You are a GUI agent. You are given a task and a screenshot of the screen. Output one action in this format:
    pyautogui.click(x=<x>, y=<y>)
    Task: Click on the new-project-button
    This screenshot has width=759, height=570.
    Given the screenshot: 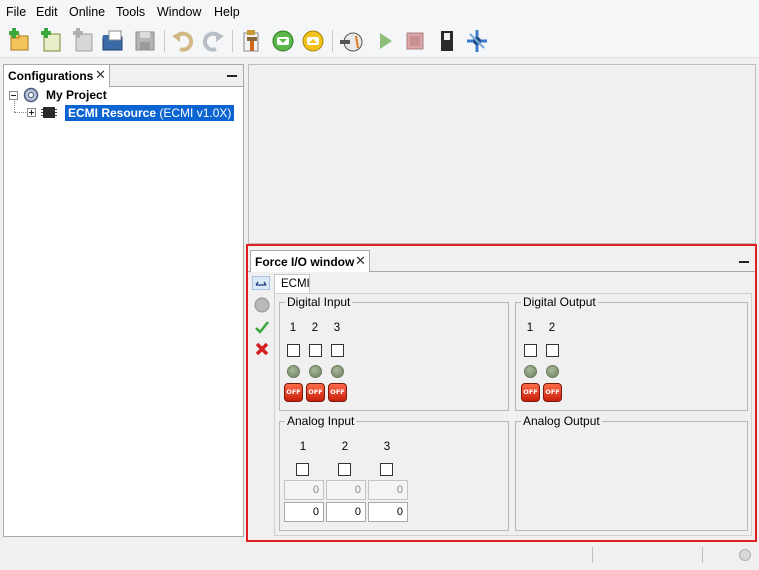 What is the action you would take?
    pyautogui.click(x=19, y=41)
    